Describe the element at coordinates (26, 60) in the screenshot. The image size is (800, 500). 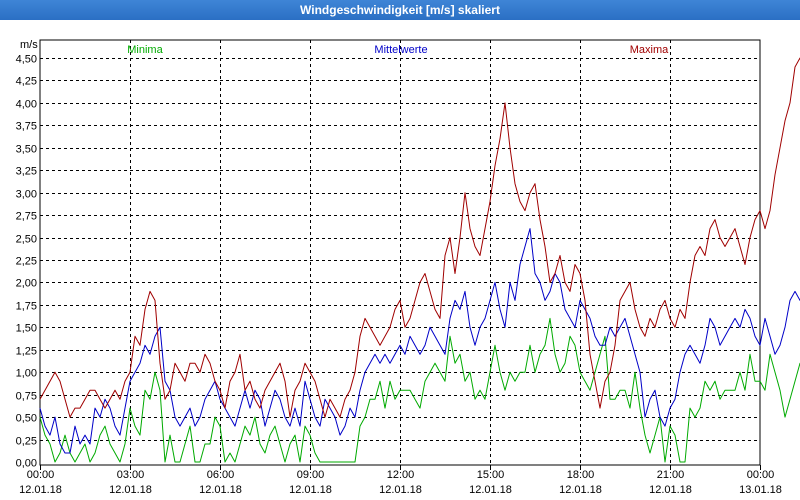
I see `y-tick-label: 4,50` at that location.